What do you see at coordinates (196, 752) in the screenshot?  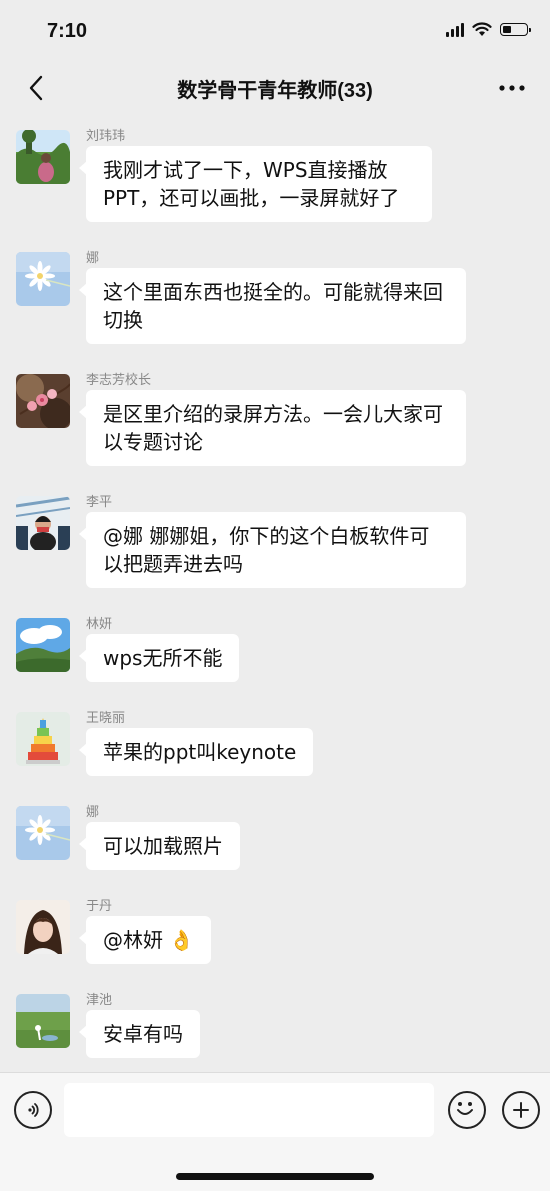 I see `message-bubble: 苹果的ppt叫keynote` at bounding box center [196, 752].